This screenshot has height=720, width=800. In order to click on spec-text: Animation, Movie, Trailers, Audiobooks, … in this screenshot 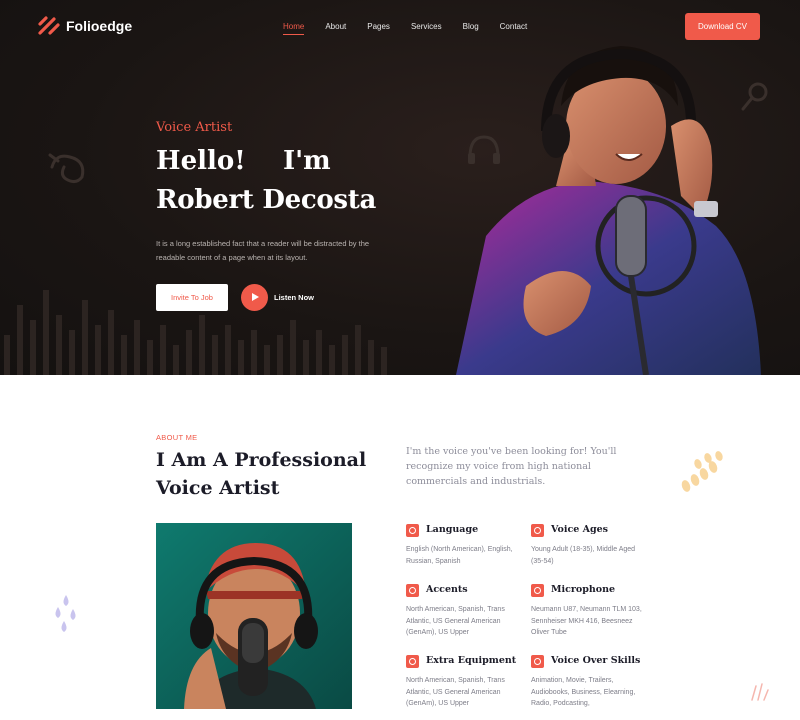, I will do `click(583, 692)`.